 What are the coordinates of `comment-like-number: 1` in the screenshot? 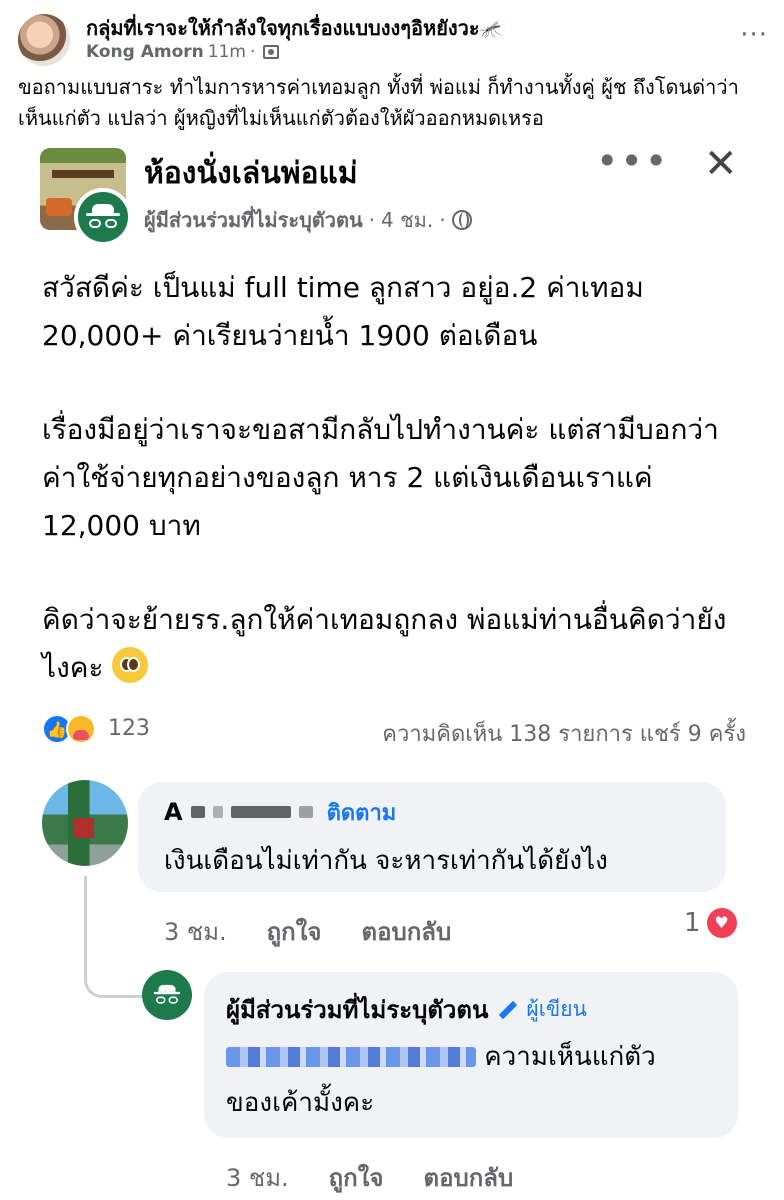 It's located at (692, 923).